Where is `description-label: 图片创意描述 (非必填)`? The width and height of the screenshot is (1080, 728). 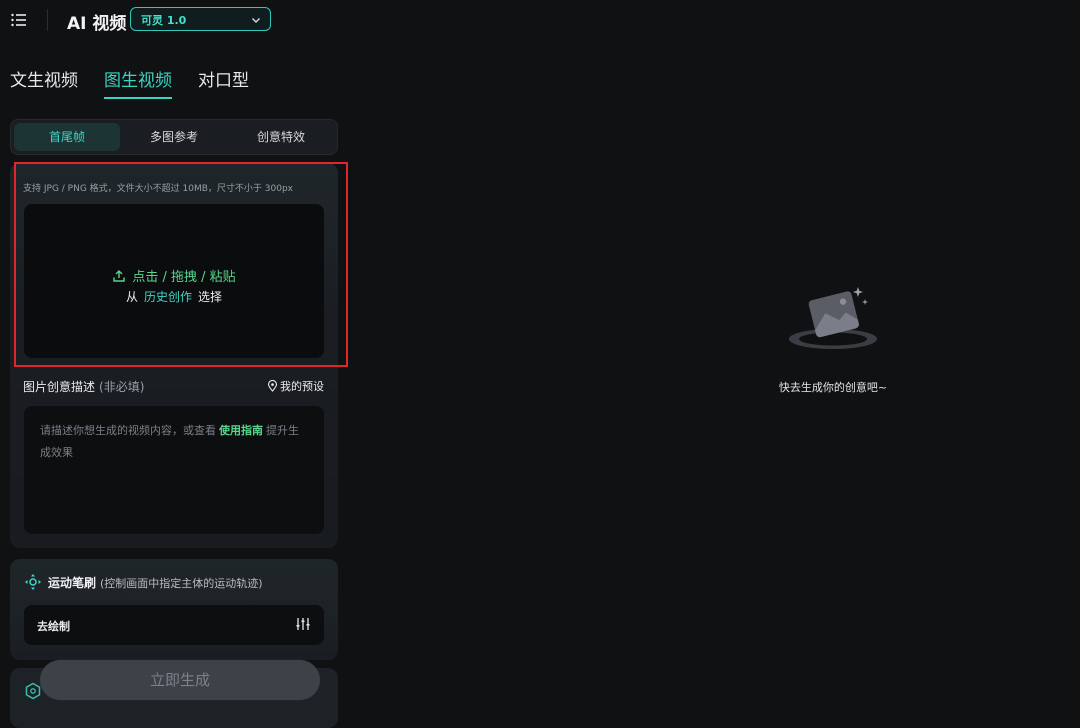 description-label: 图片创意描述 (非必填) is located at coordinates (83, 386).